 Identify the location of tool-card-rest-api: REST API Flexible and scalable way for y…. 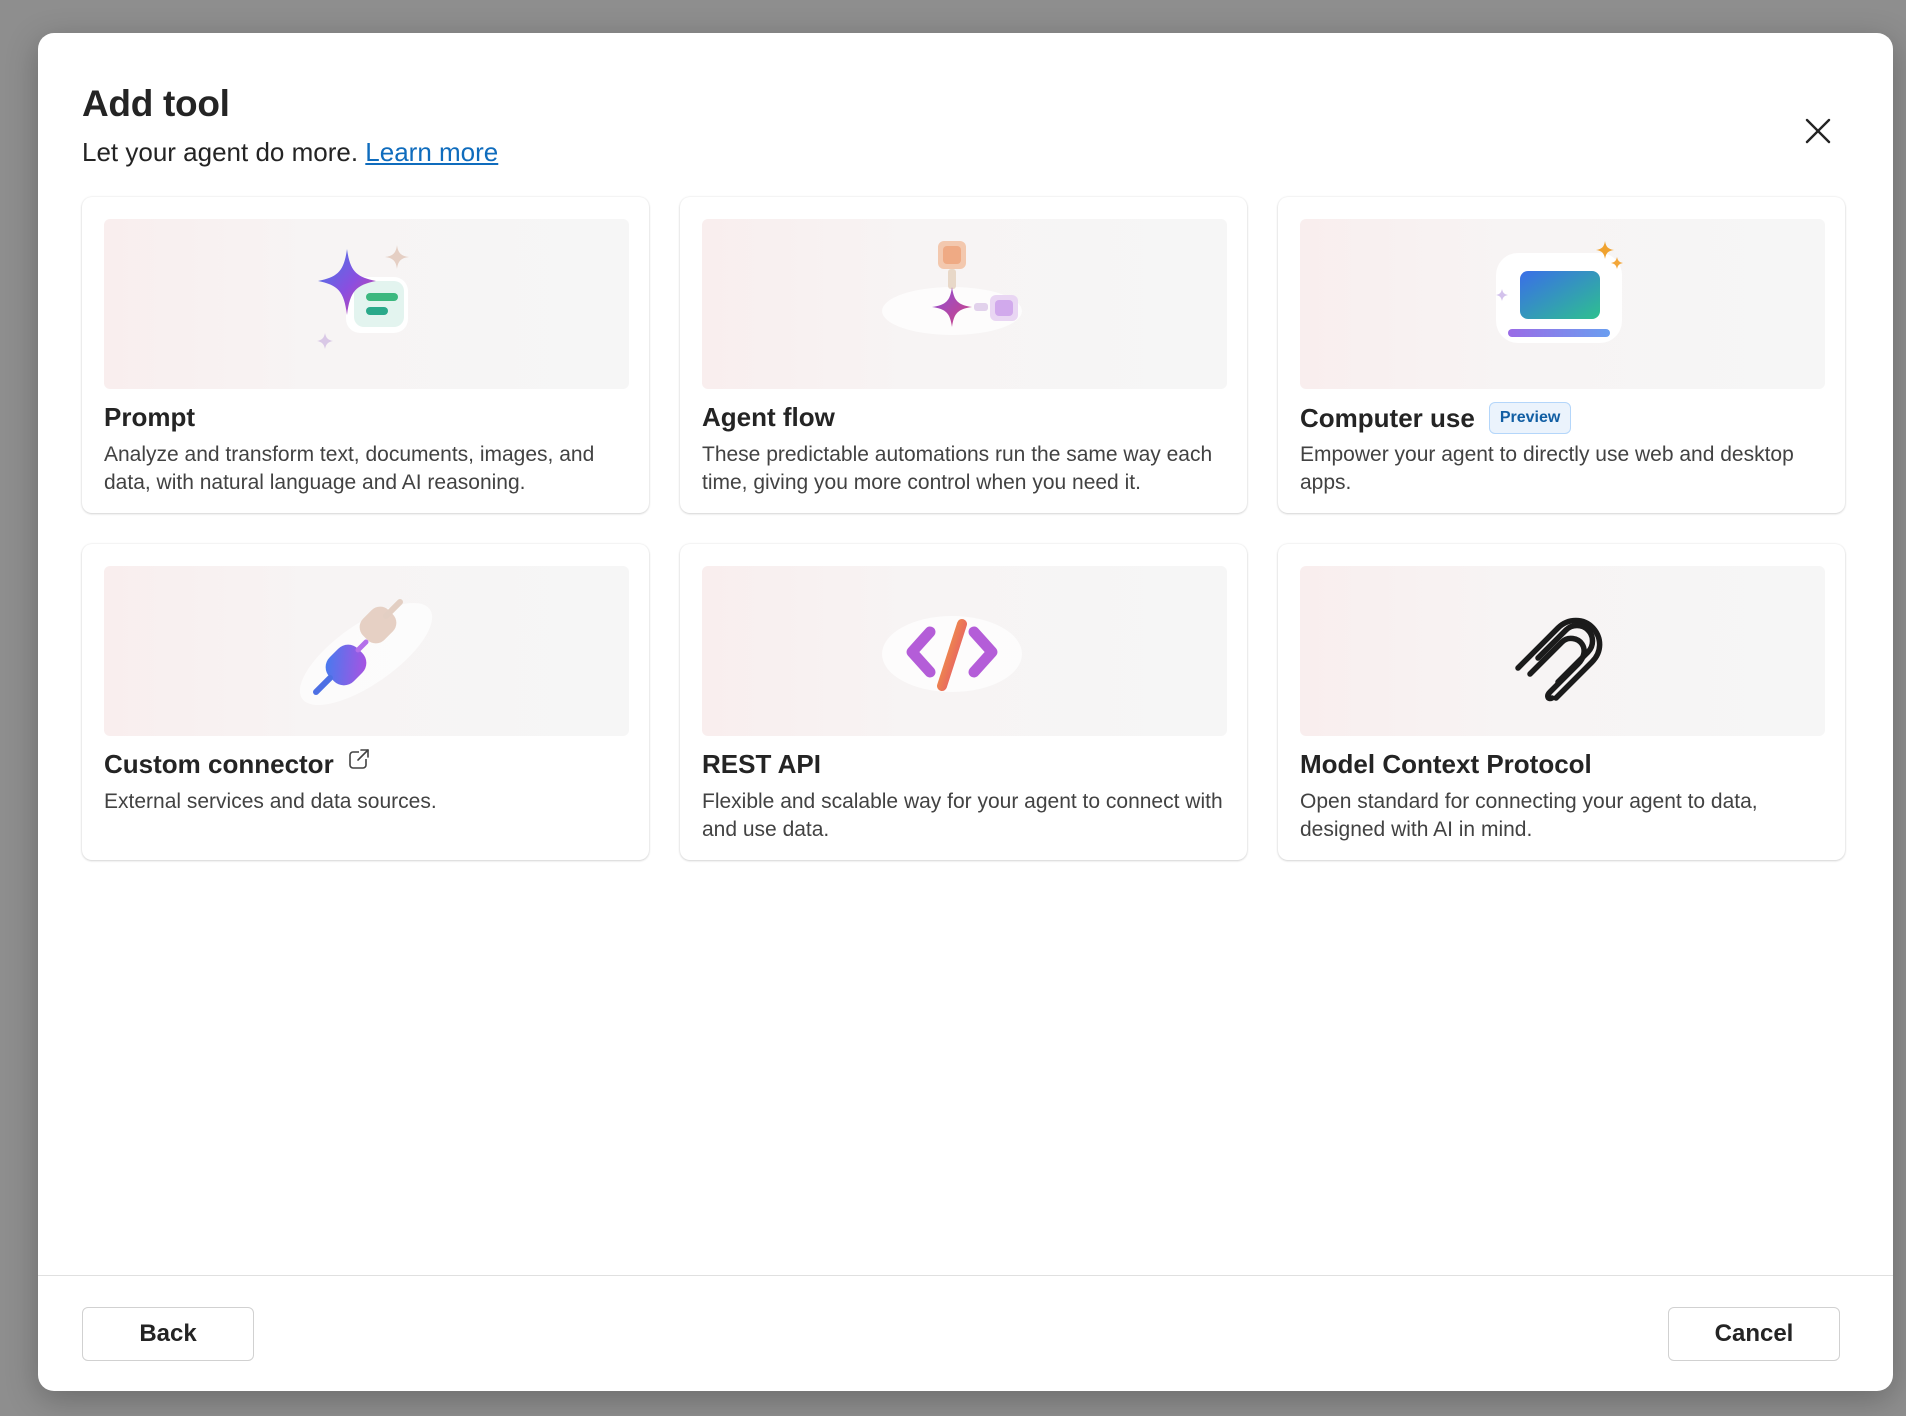
(963, 702).